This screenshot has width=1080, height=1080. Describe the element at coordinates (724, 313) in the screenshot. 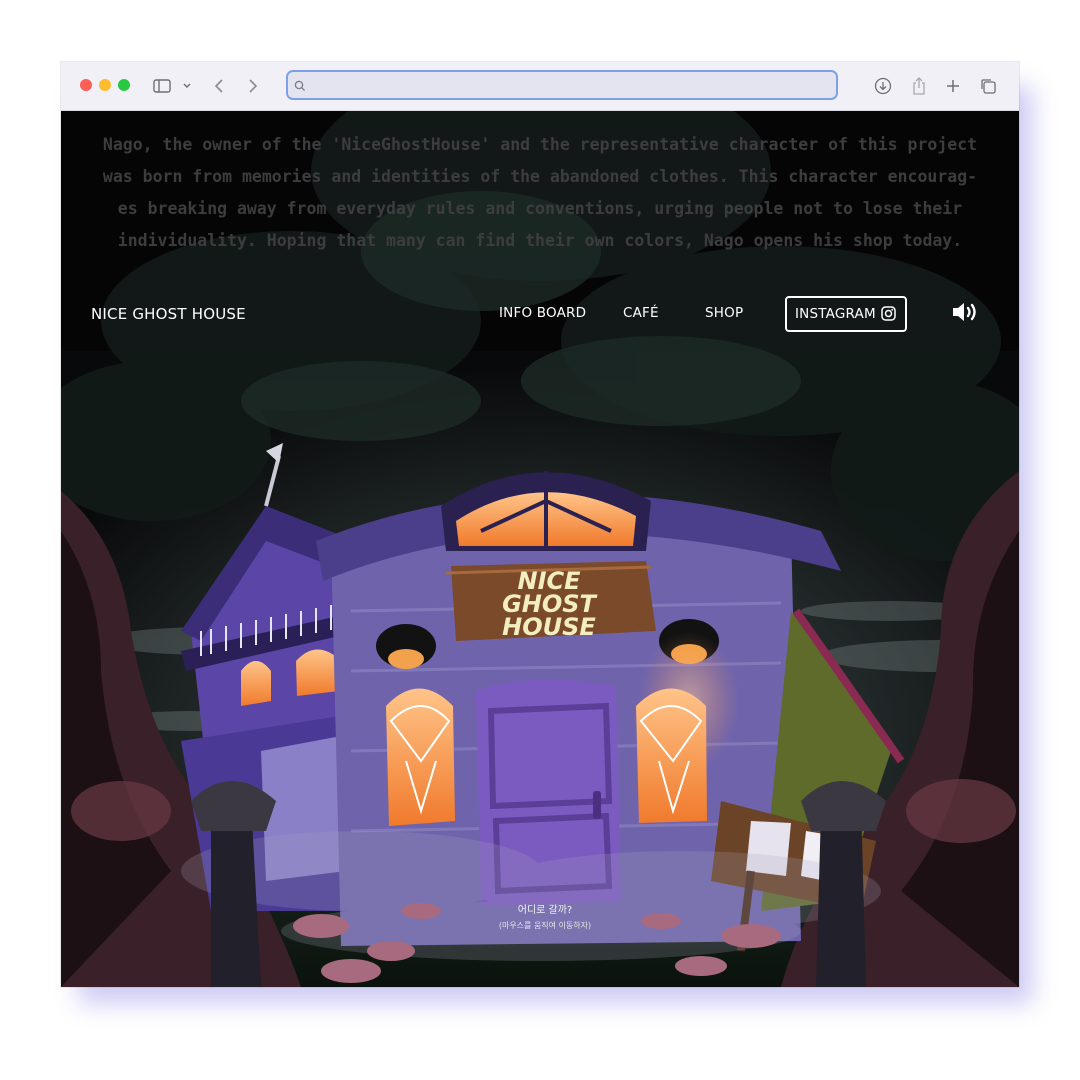

I see `nav-shop: SHOP` at that location.